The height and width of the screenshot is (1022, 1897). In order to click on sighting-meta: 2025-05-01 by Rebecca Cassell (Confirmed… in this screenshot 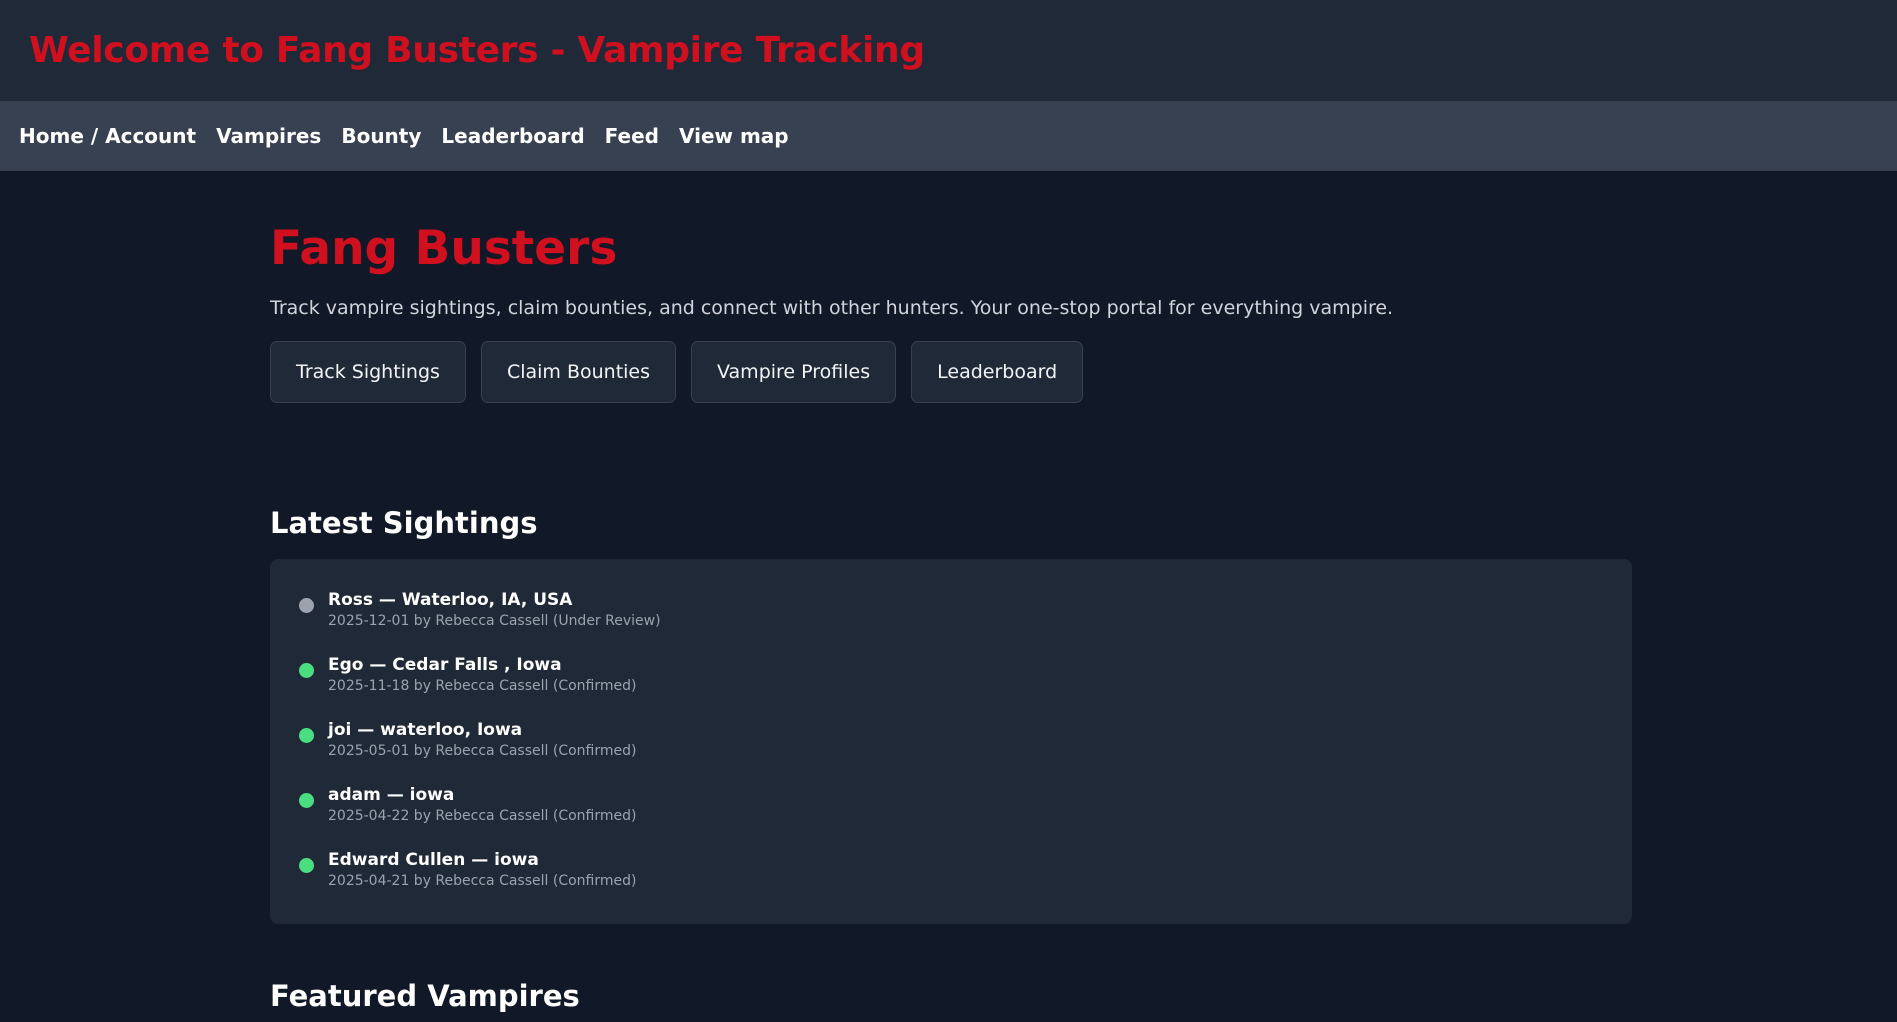, I will do `click(482, 750)`.